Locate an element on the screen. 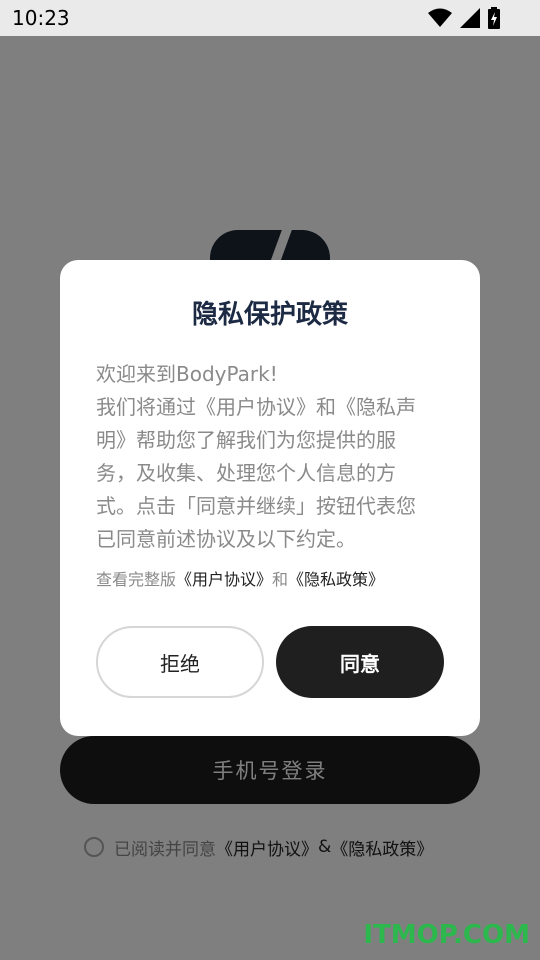  view-privacy-policy-link: 《隐私政策》 is located at coordinates (336, 579).